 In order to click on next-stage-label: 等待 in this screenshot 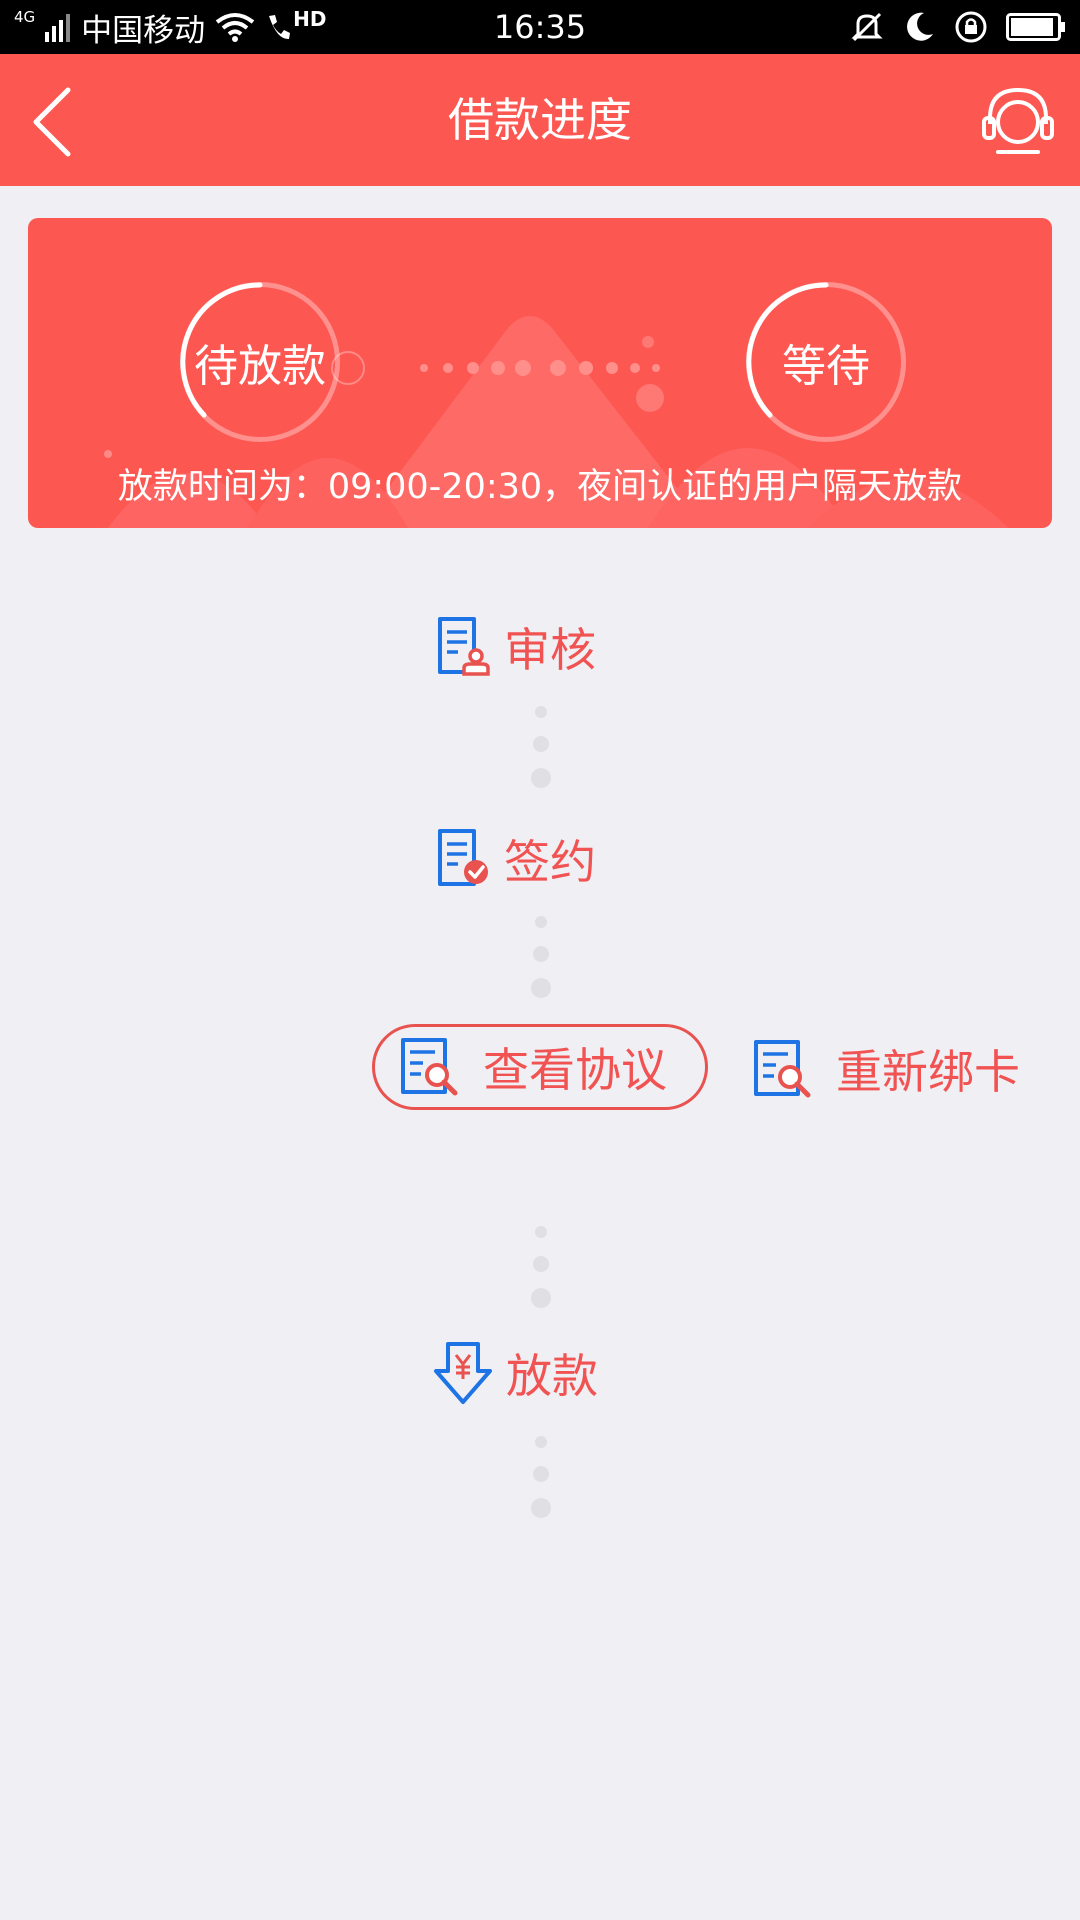, I will do `click(826, 366)`.